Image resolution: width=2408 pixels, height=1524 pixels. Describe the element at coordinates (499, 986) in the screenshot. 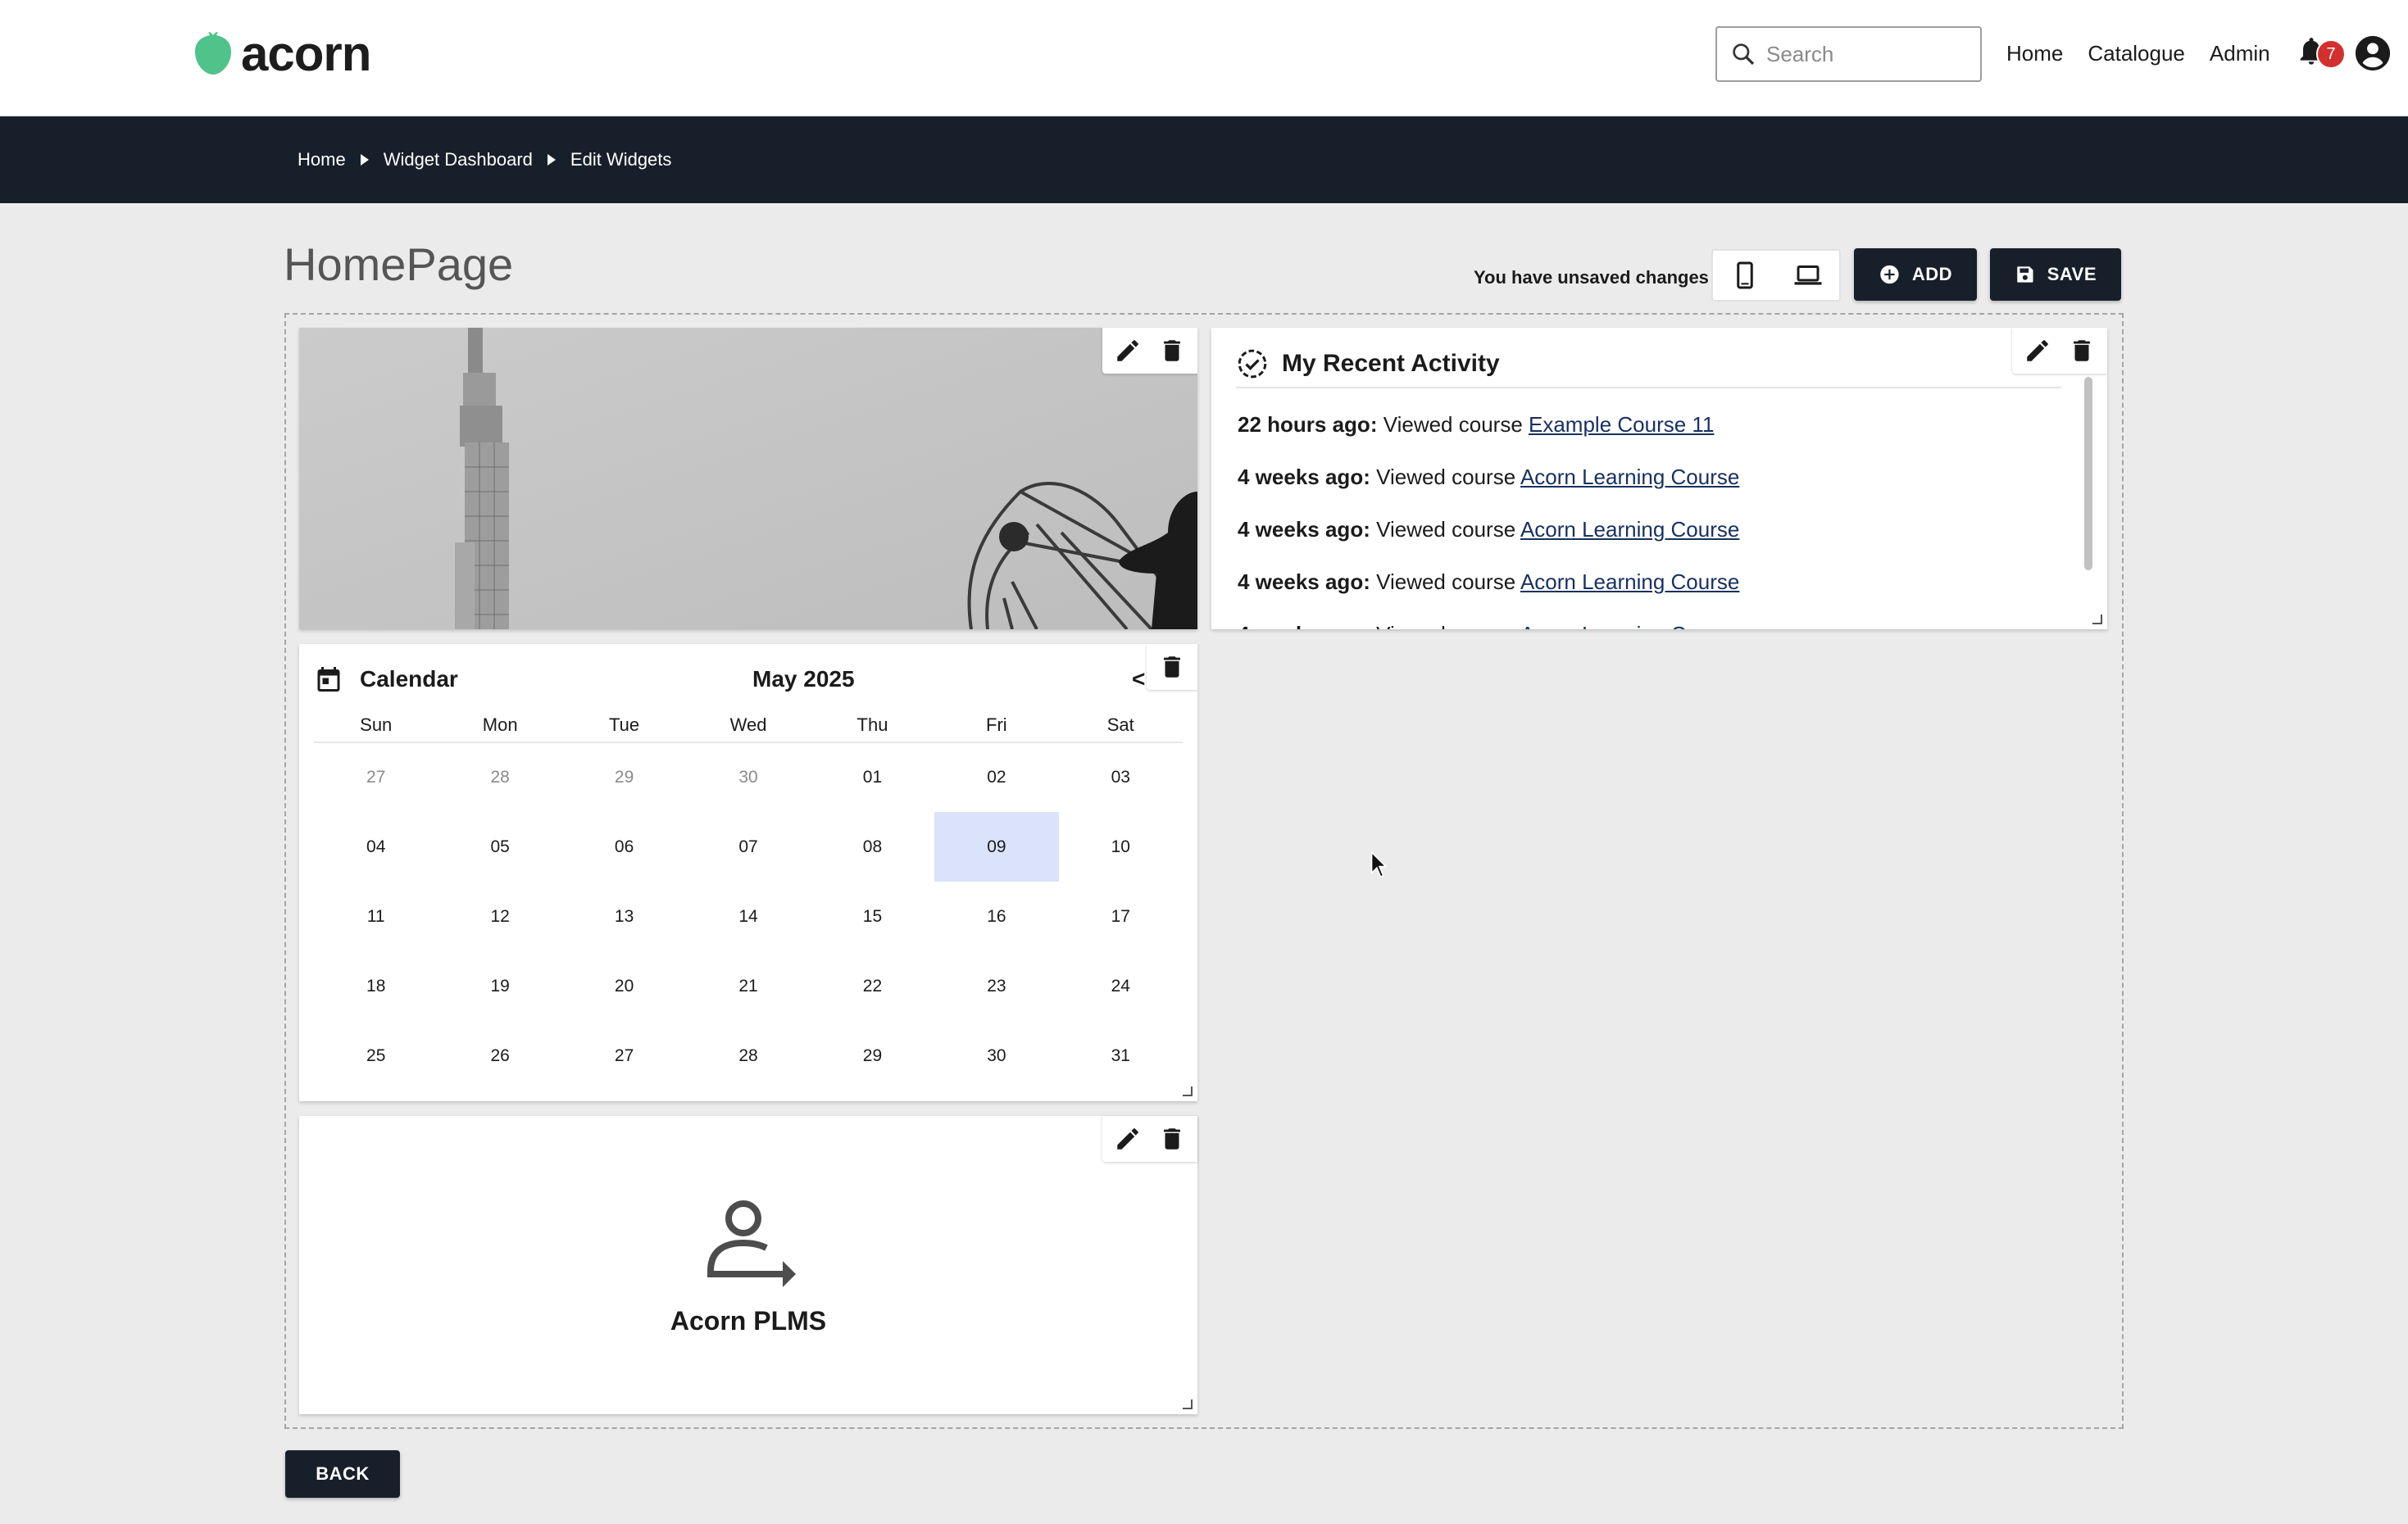

I see `calendar-day: 19` at that location.